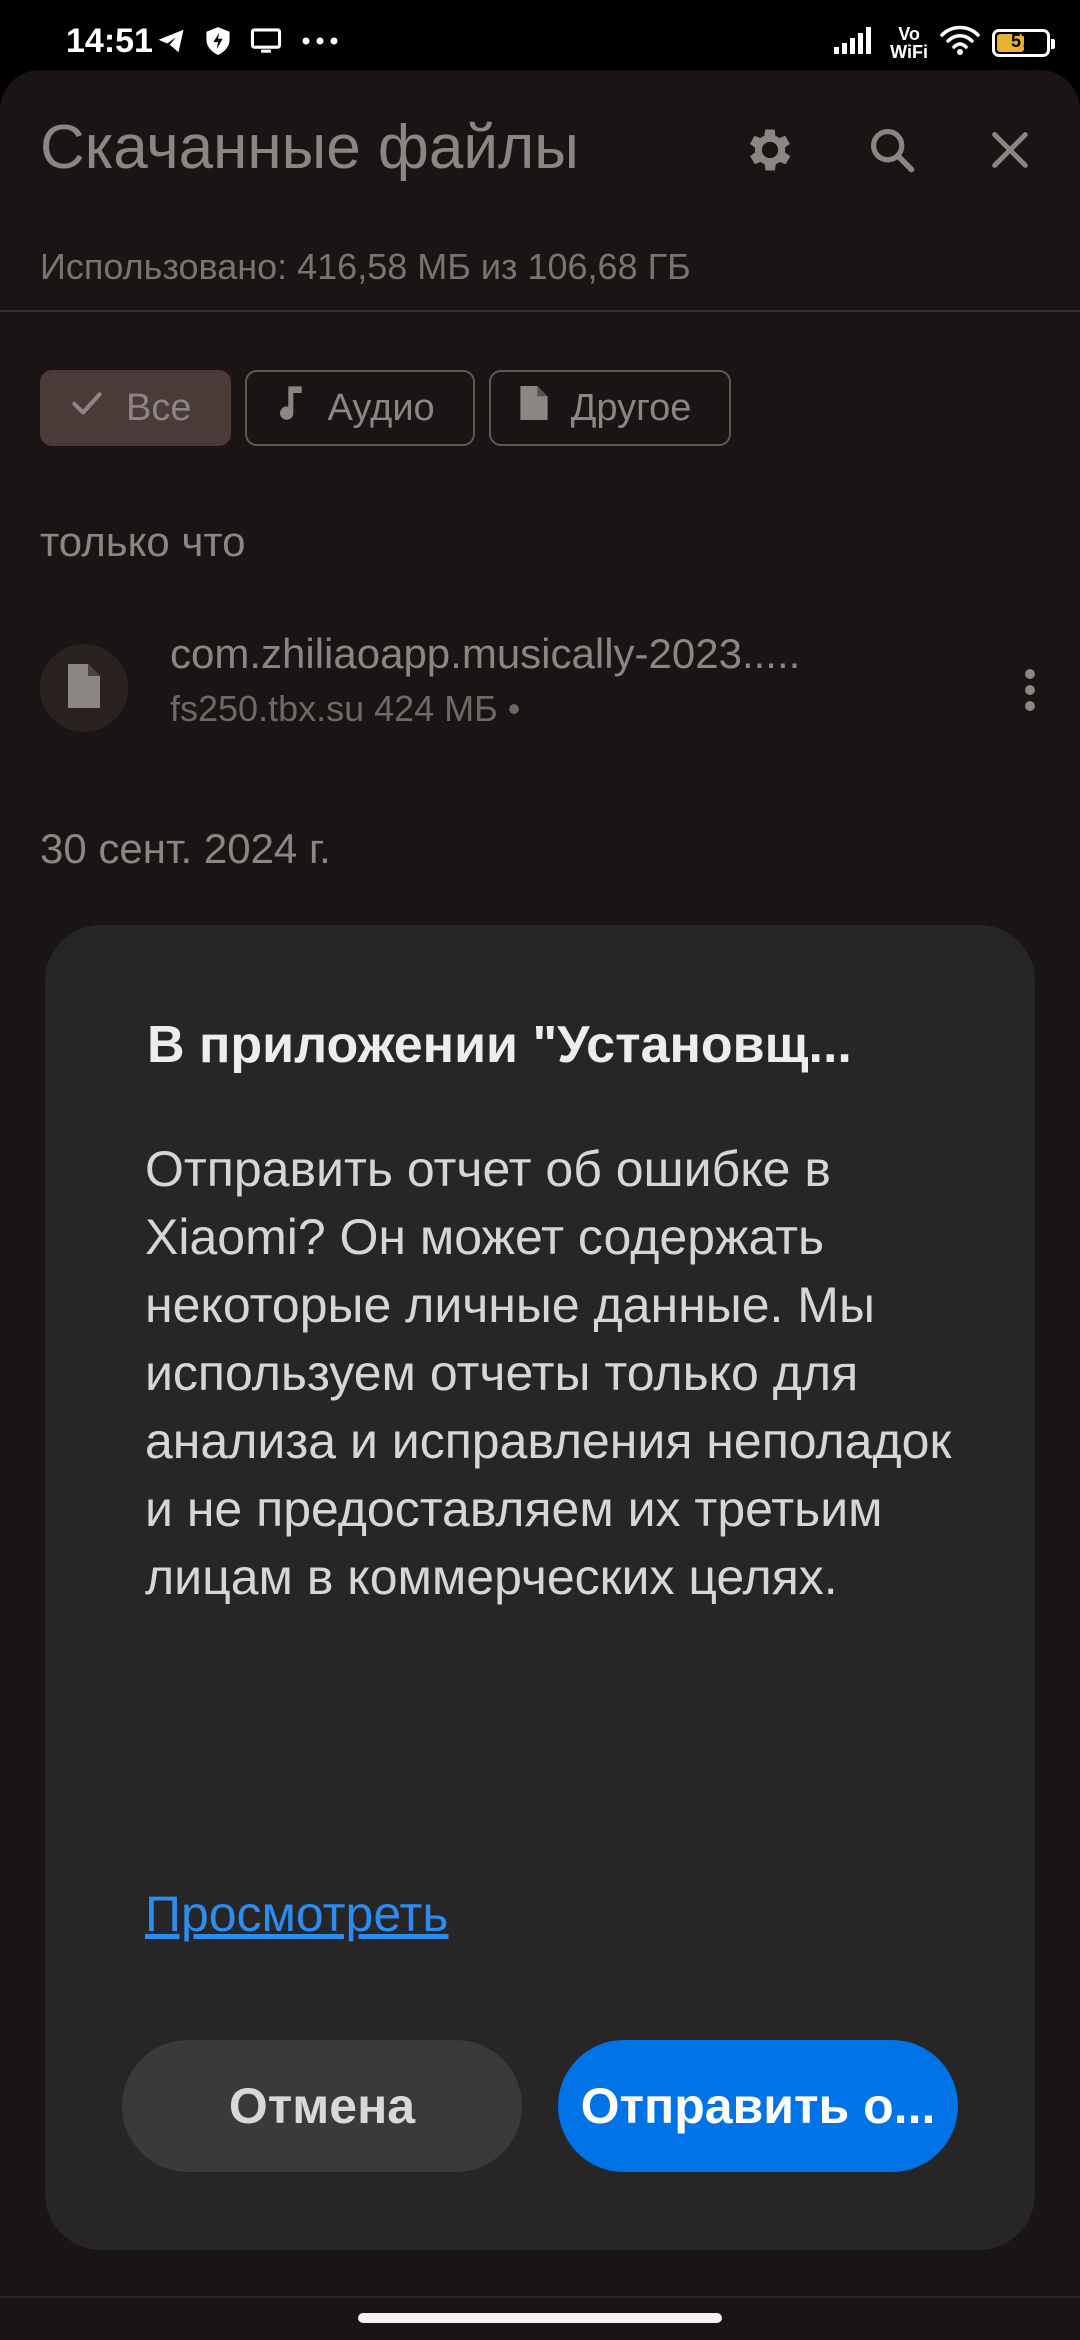  What do you see at coordinates (365, 266) in the screenshot?
I see `storage-usage: Использовано: 416,58 МБ из 106,68 ГБ` at bounding box center [365, 266].